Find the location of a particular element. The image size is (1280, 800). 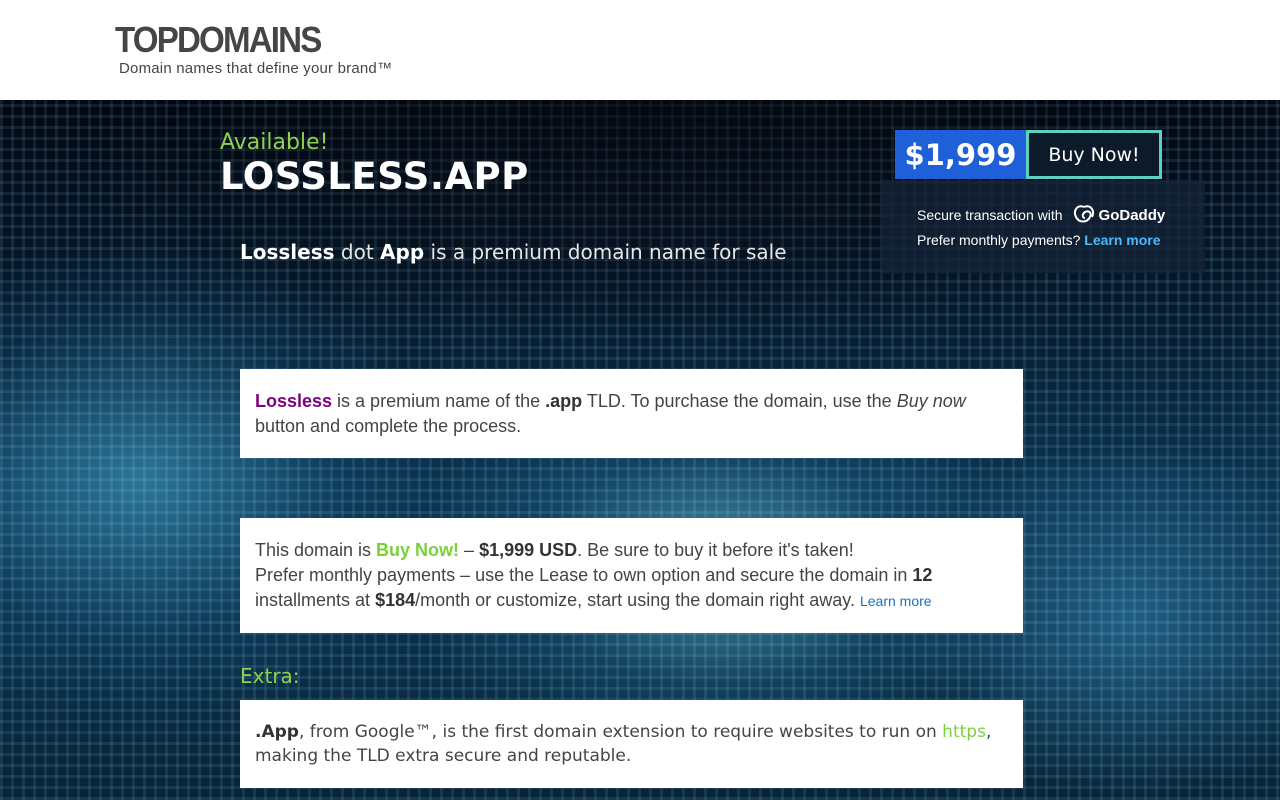

domain-name-highlight: Lossless is located at coordinates (294, 401).